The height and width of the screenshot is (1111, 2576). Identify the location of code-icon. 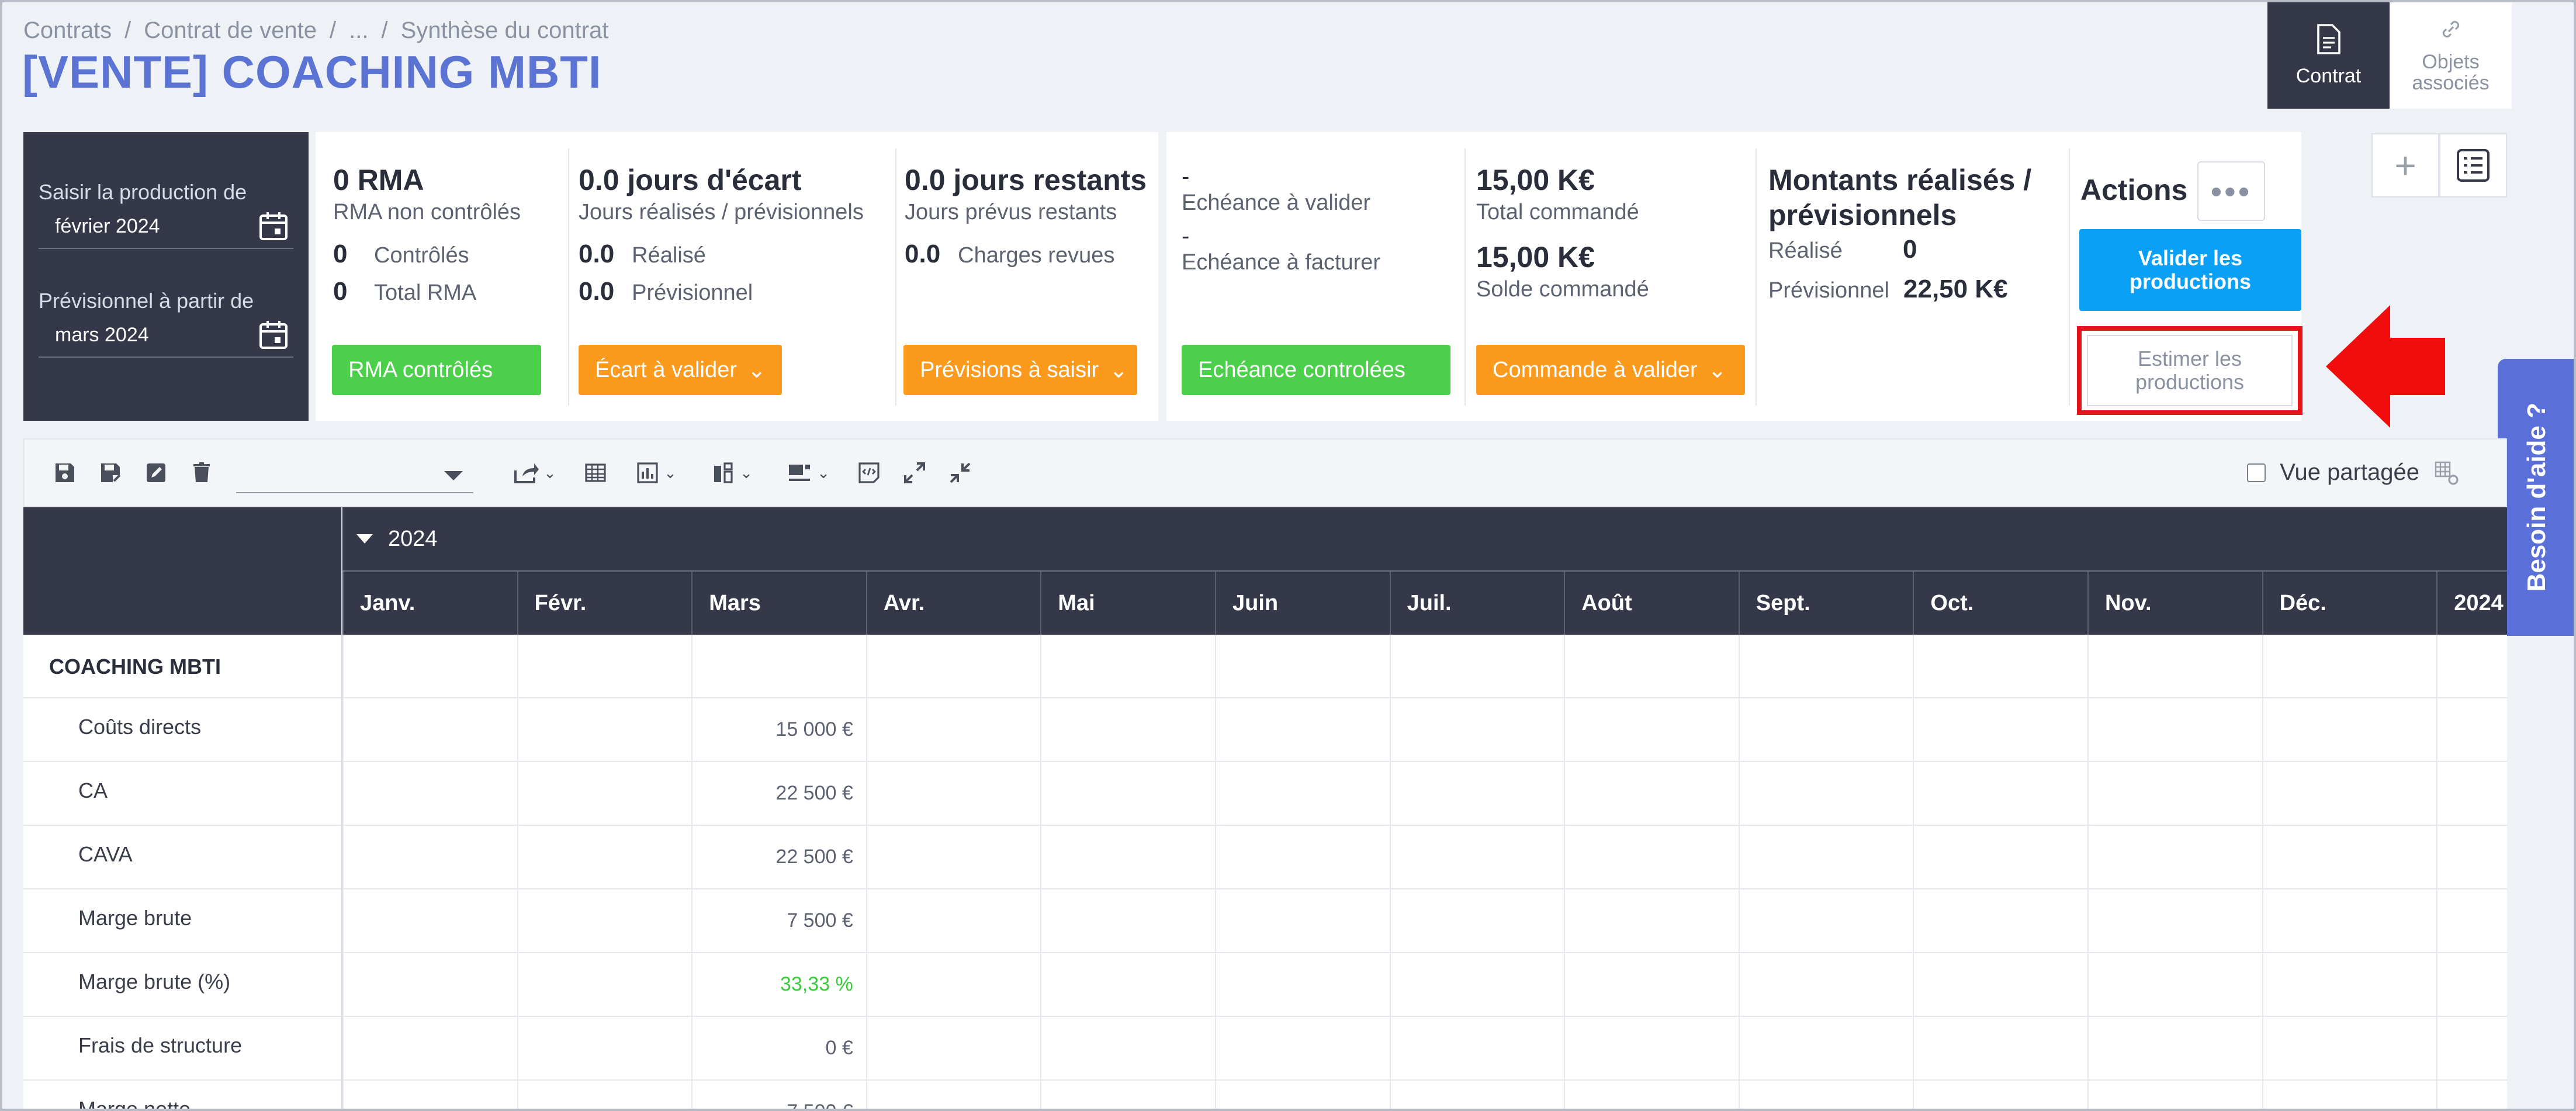
(869, 472).